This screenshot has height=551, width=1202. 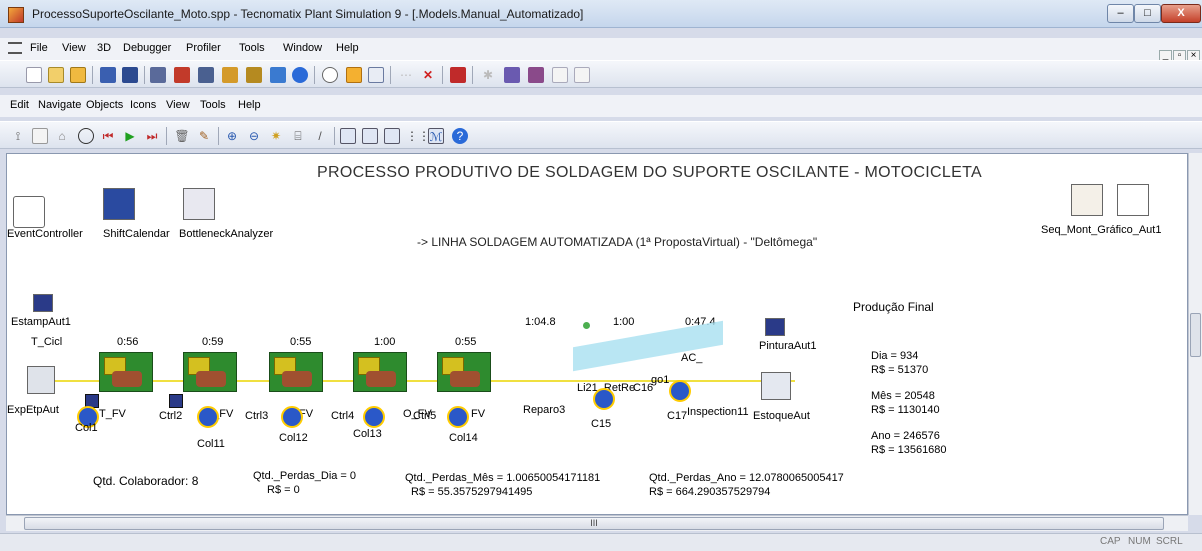 I want to click on menu-frame-tools: Tools, so click(x=213, y=105).